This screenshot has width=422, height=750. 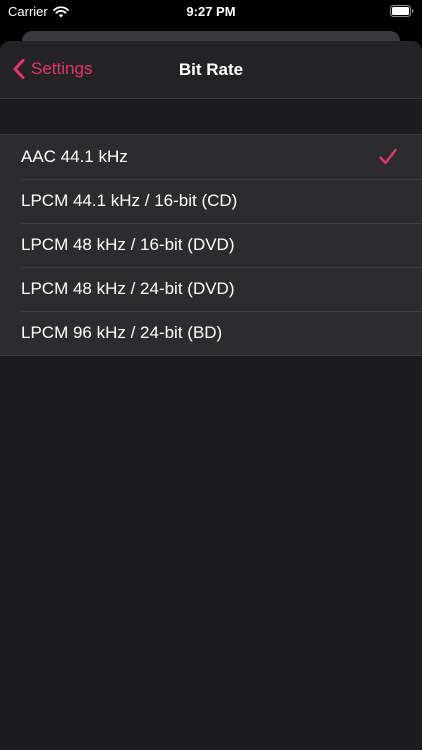 What do you see at coordinates (211, 157) in the screenshot?
I see `option-aac-44-1: AAC 44.1 kHz` at bounding box center [211, 157].